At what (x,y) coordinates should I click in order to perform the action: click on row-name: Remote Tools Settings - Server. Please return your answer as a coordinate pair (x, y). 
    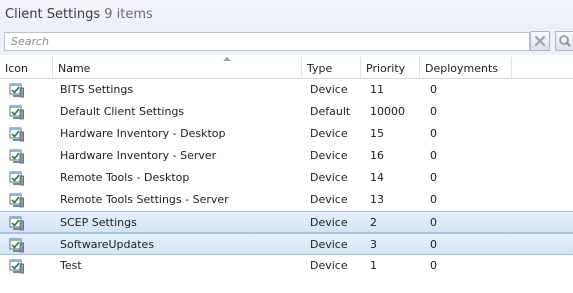
    Looking at the image, I should click on (144, 199).